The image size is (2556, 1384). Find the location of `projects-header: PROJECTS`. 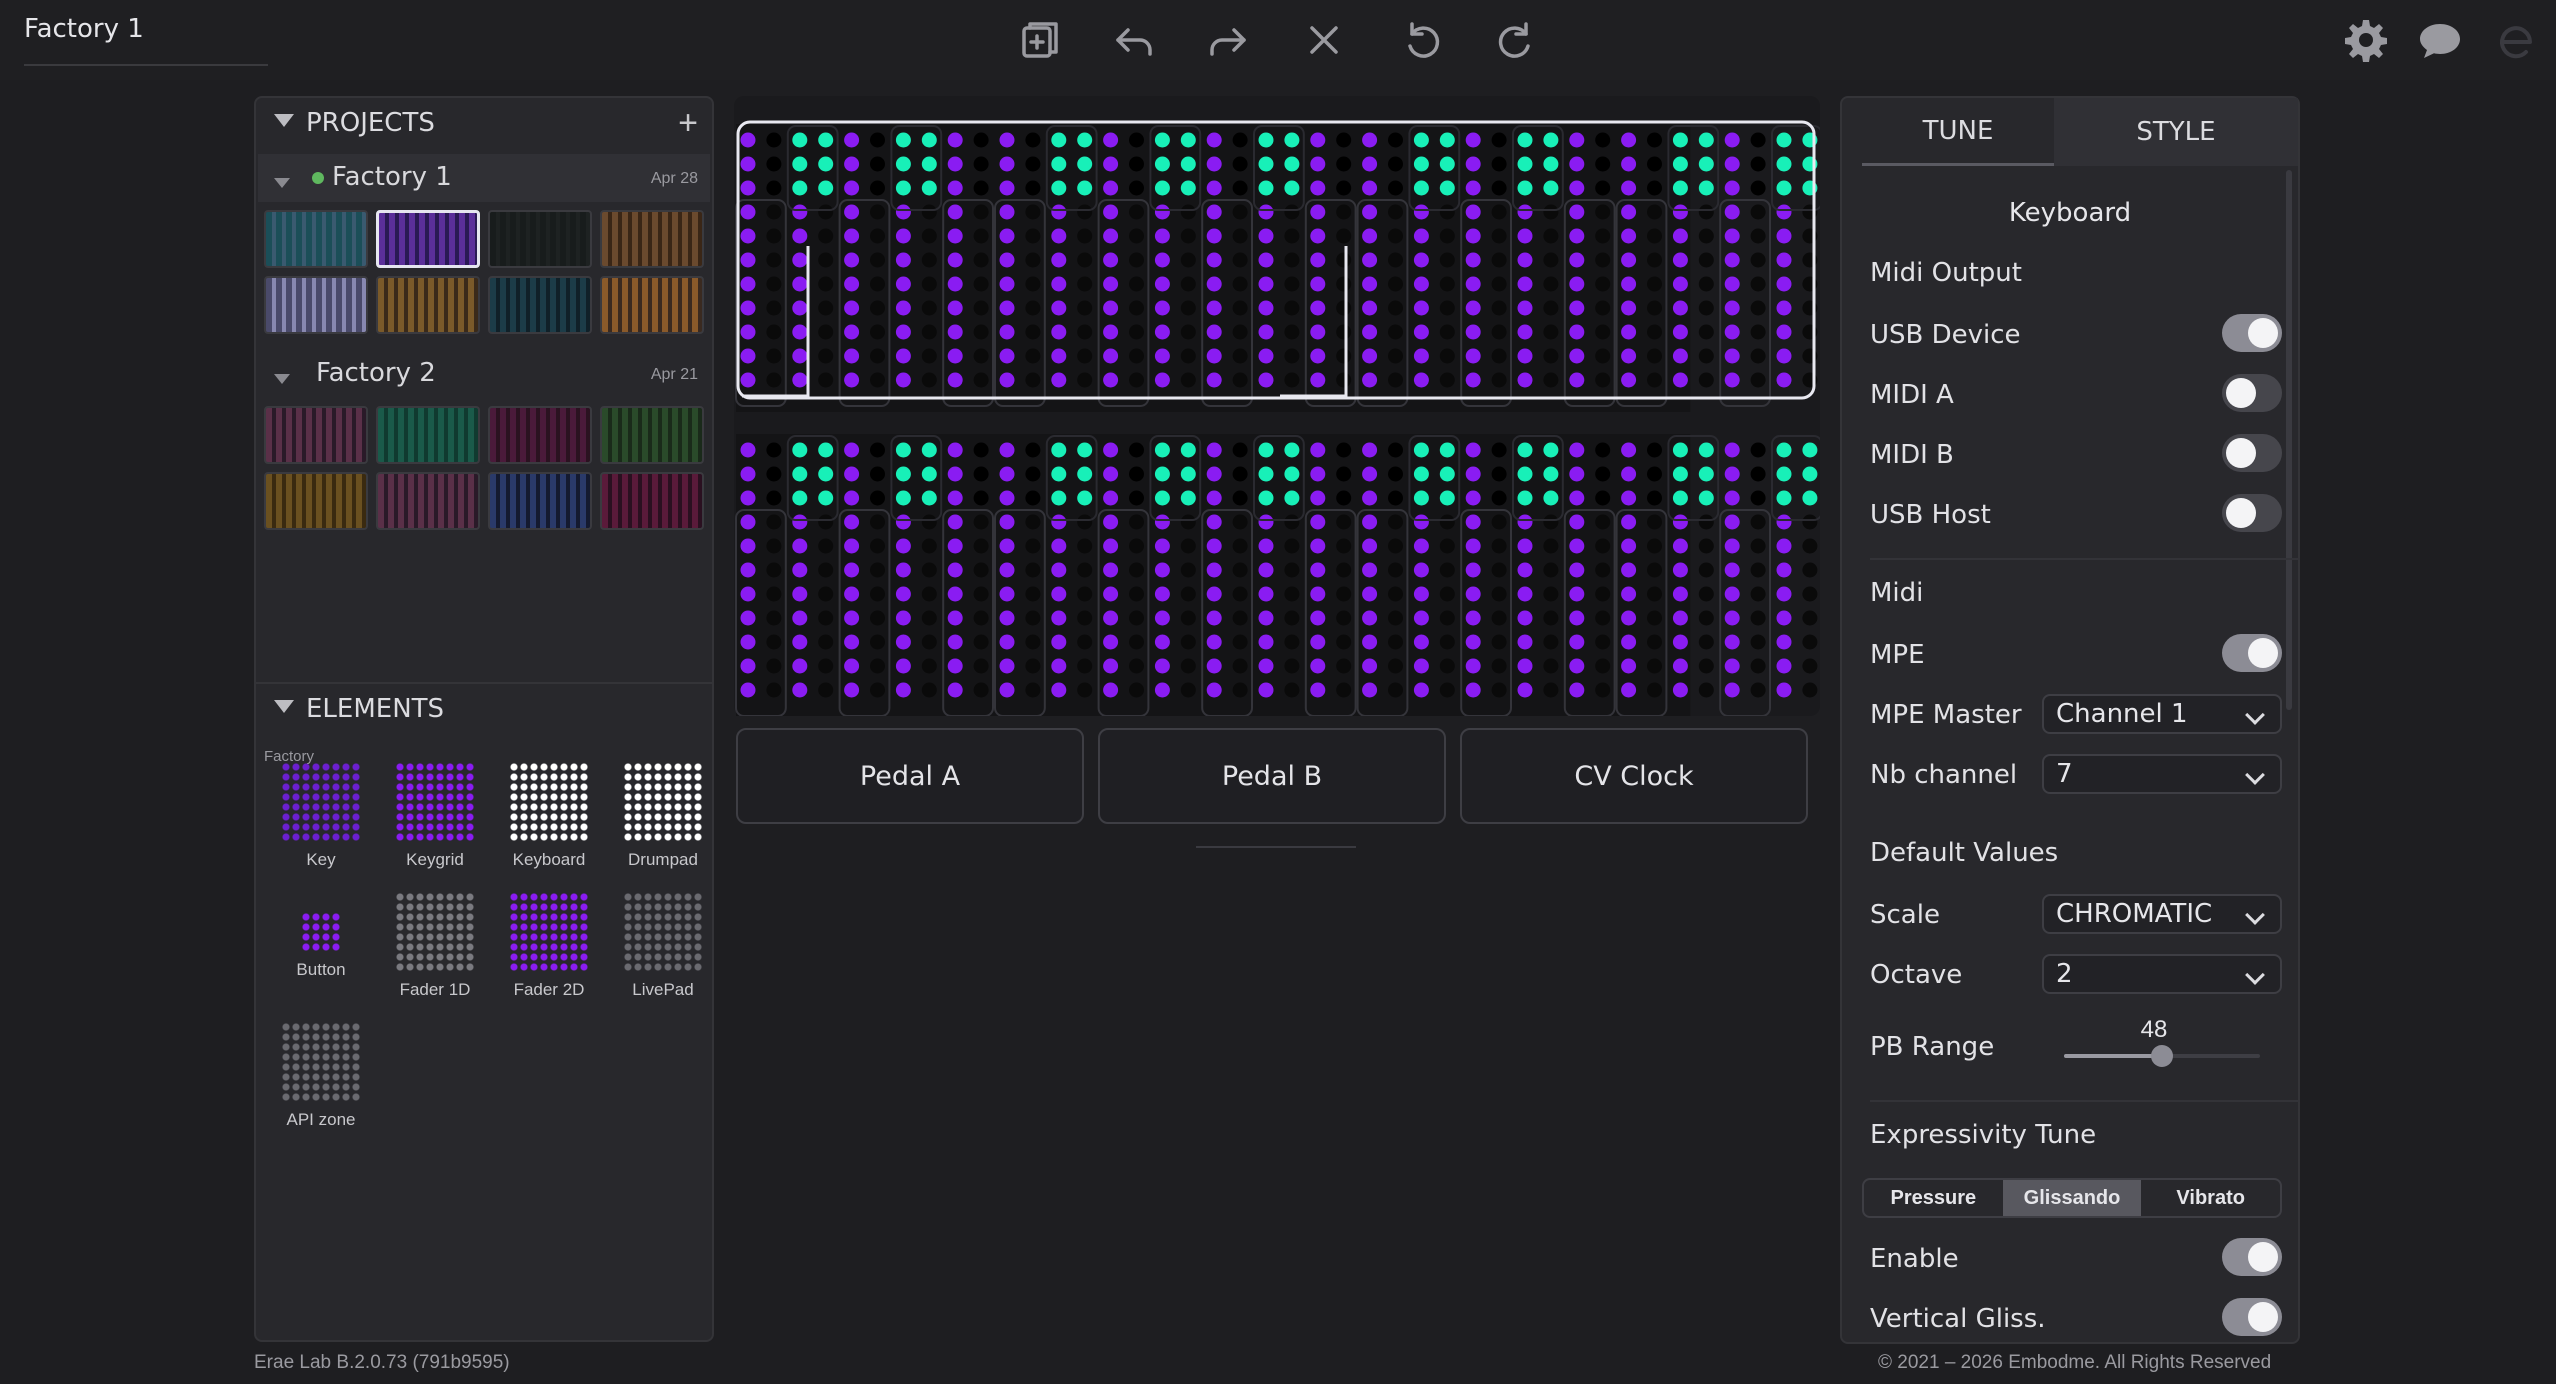

projects-header: PROJECTS is located at coordinates (354, 123).